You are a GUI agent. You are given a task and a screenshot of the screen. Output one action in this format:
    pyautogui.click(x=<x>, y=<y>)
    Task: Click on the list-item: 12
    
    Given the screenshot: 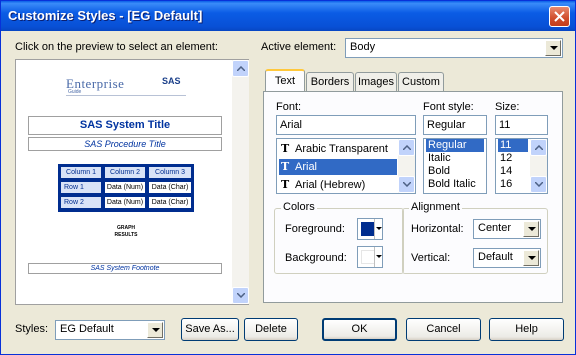 What is the action you would take?
    pyautogui.click(x=513, y=158)
    